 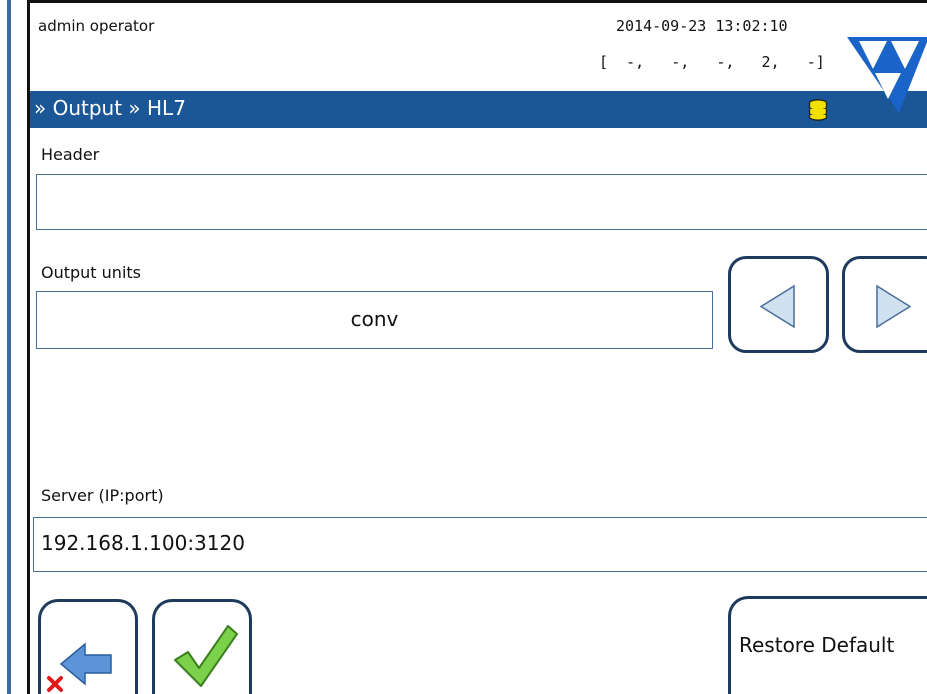 I want to click on output-units-field: conv, so click(x=374, y=320).